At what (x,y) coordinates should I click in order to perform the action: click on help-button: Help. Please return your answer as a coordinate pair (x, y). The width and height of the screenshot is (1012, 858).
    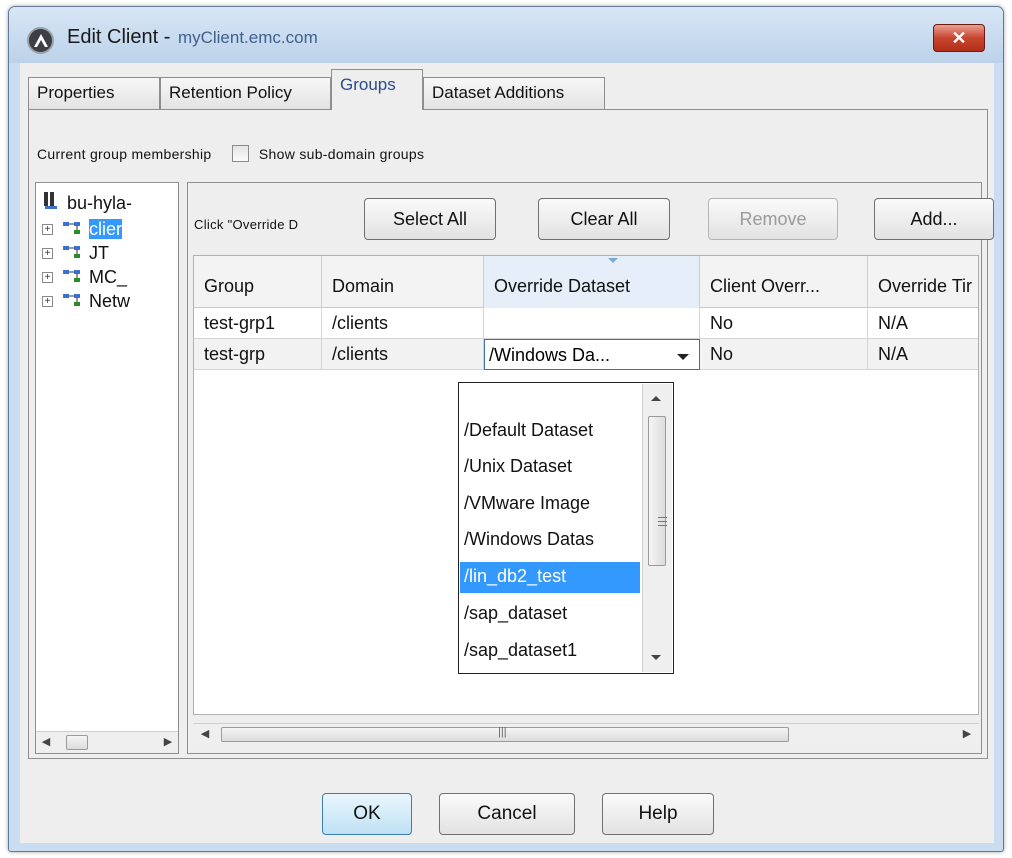
    Looking at the image, I should click on (658, 814).